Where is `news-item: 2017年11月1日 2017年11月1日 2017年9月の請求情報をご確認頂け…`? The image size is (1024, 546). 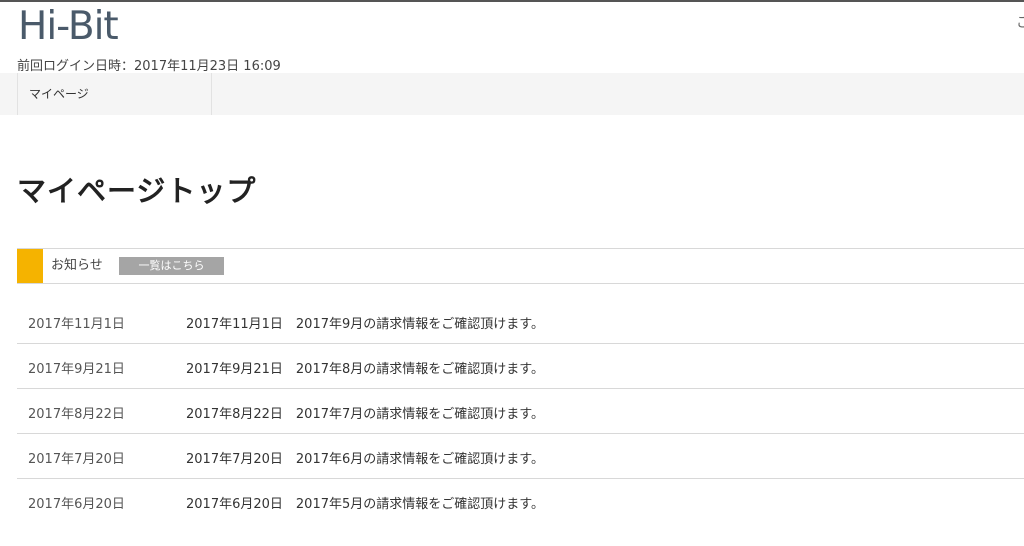
news-item: 2017年11月1日 2017年11月1日 2017年9月の請求情報をご確認頂け… is located at coordinates (520, 321).